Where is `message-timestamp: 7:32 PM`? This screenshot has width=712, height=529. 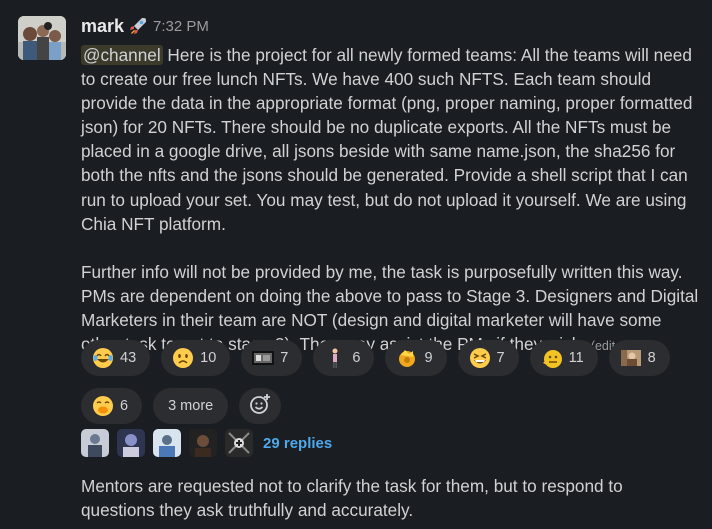 message-timestamp: 7:32 PM is located at coordinates (181, 26).